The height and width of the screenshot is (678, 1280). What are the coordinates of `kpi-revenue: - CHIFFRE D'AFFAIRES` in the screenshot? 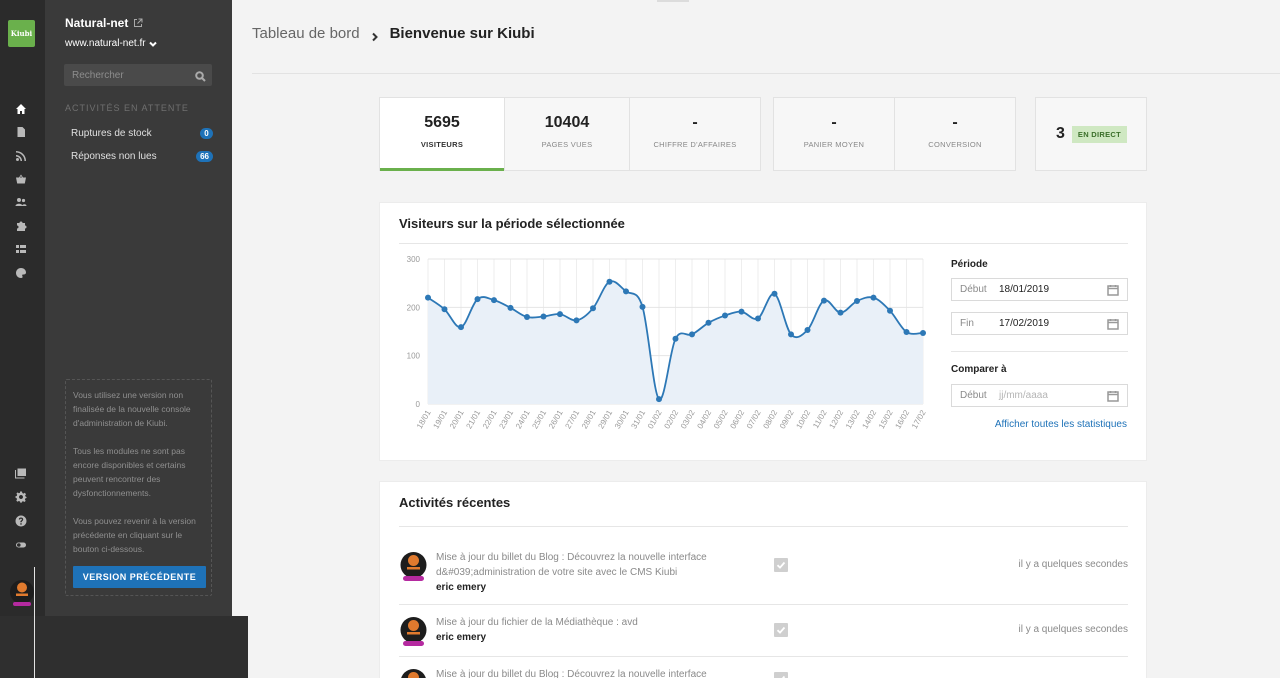 It's located at (695, 134).